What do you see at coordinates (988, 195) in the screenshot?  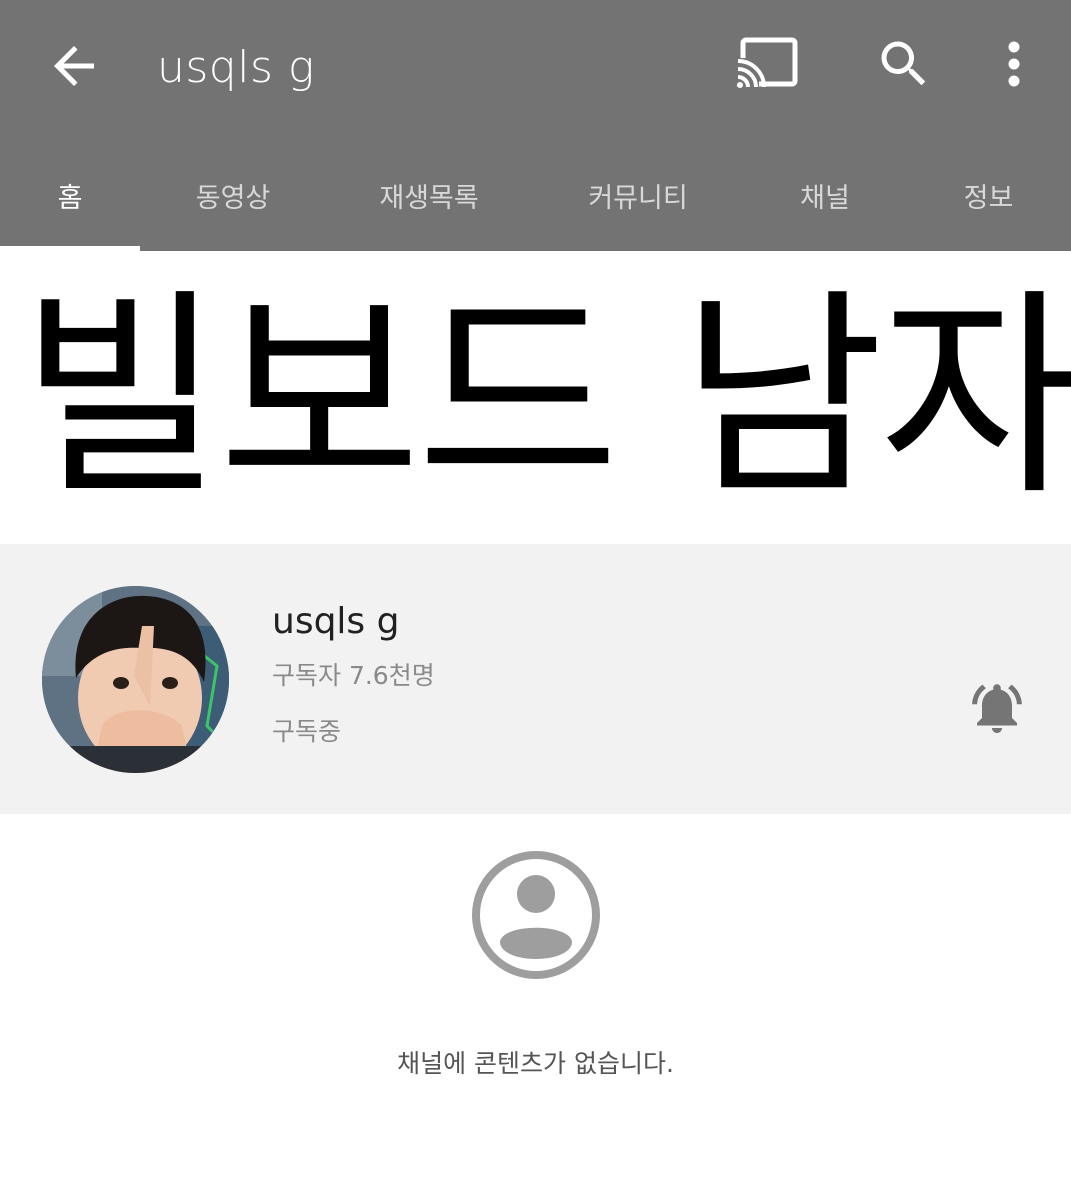 I see `tab-about: 정보` at bounding box center [988, 195].